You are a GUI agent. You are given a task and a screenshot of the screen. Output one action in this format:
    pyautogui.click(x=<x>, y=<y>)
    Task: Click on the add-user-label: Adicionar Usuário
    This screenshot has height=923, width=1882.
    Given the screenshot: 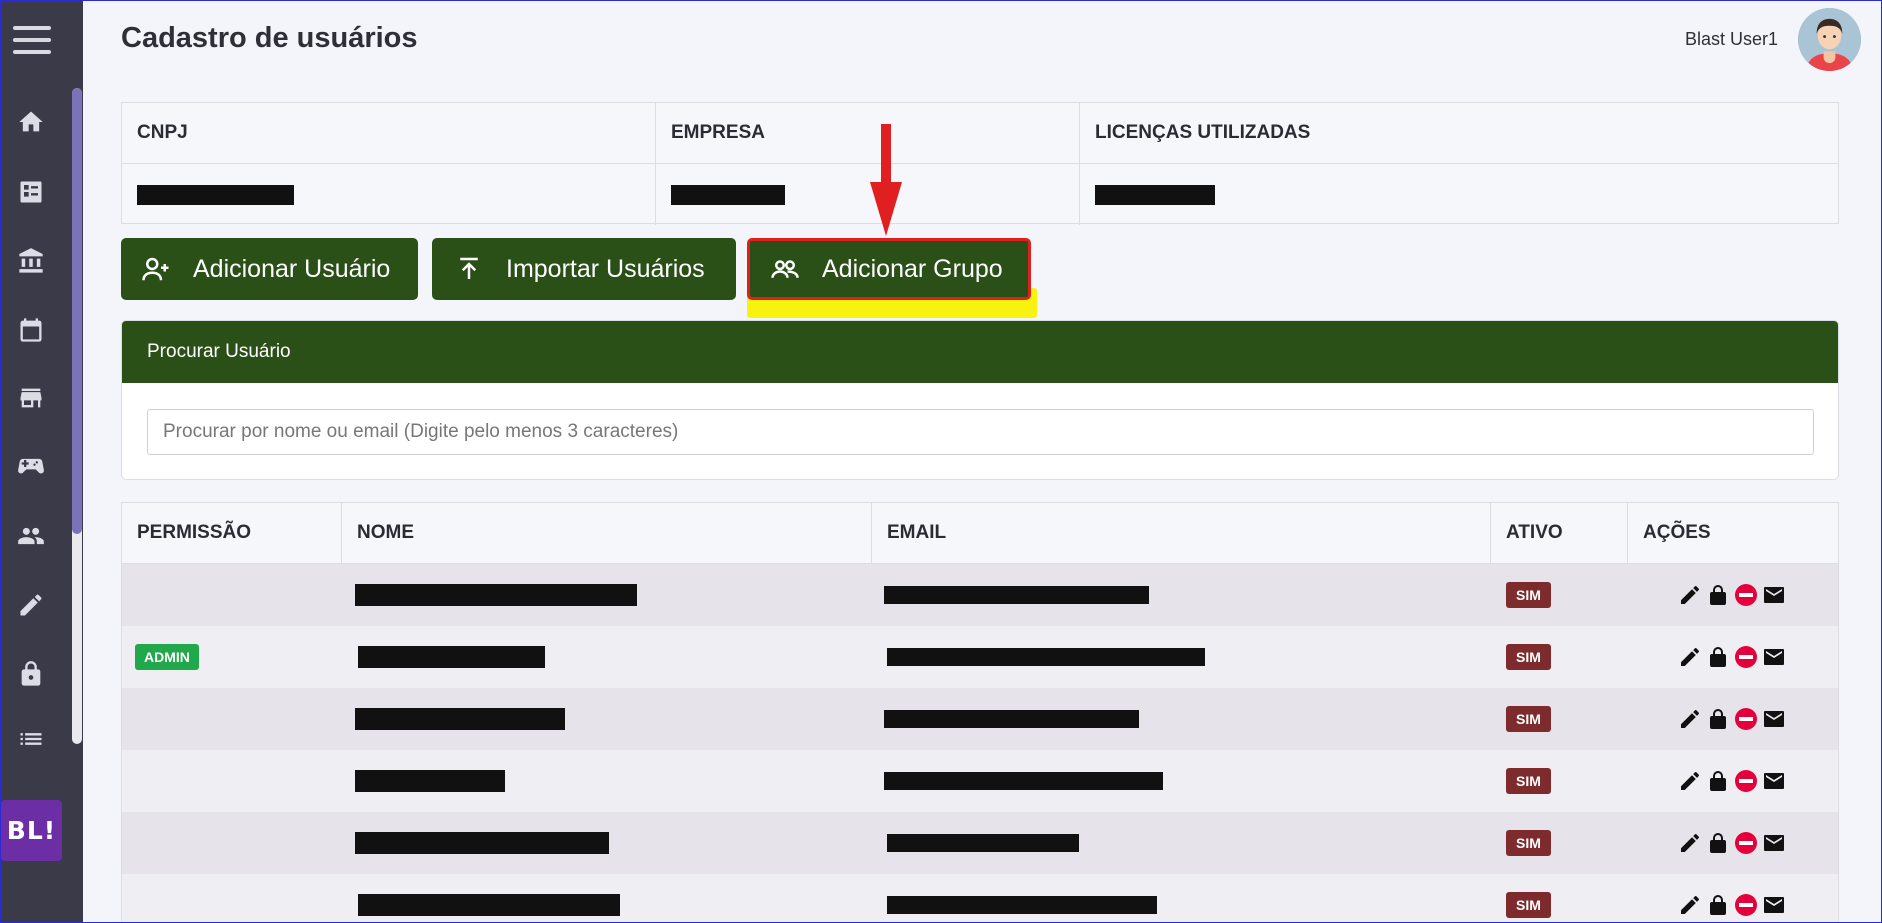 What is the action you would take?
    pyautogui.click(x=292, y=268)
    